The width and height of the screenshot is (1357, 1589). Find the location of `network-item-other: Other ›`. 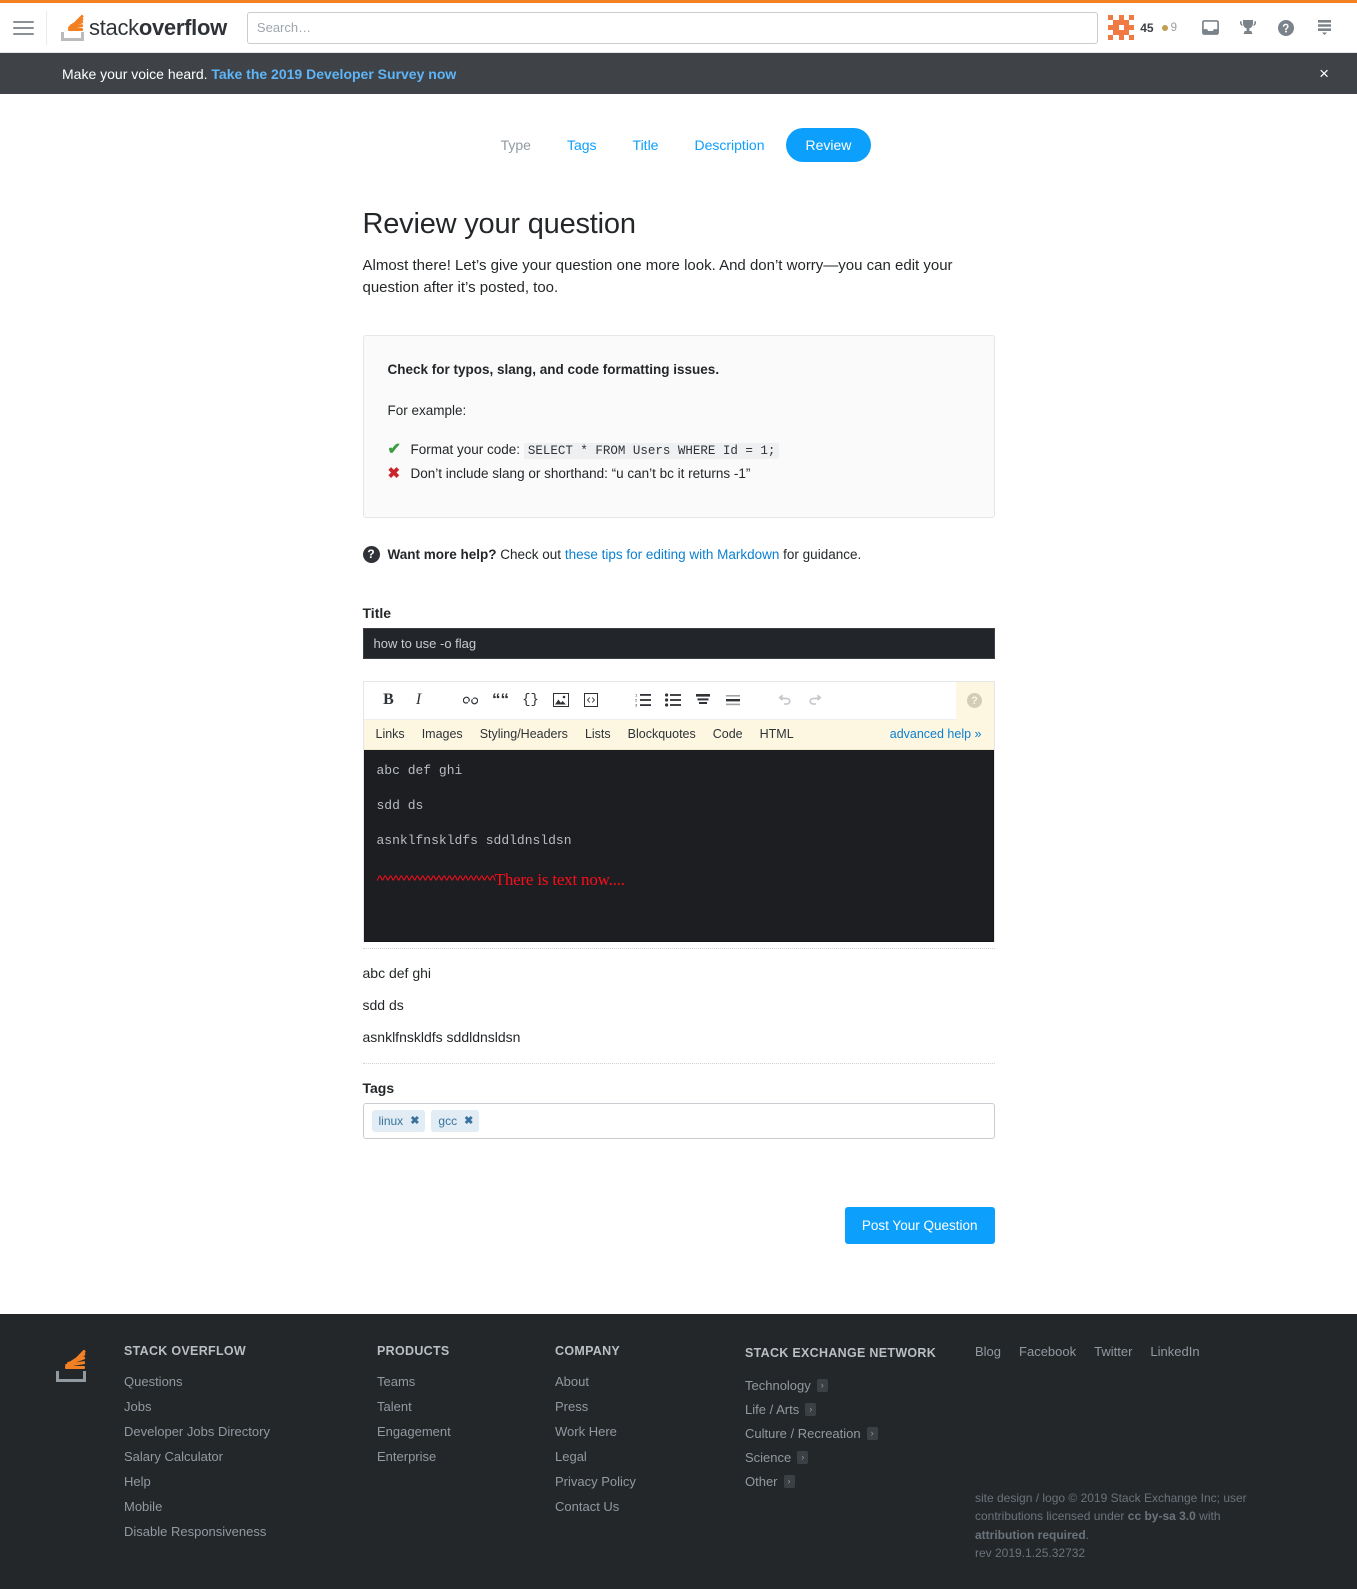

network-item-other: Other › is located at coordinates (850, 1481).